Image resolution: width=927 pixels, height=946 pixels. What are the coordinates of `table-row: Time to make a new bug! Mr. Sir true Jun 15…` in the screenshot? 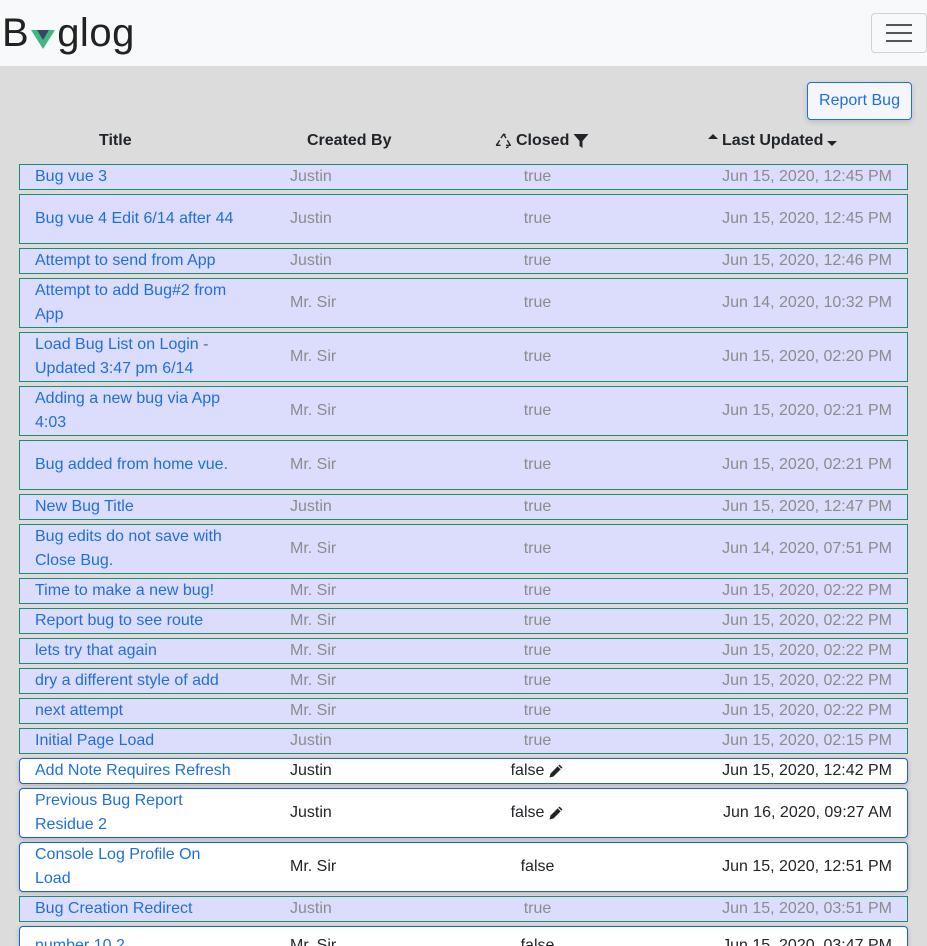 It's located at (463, 591).